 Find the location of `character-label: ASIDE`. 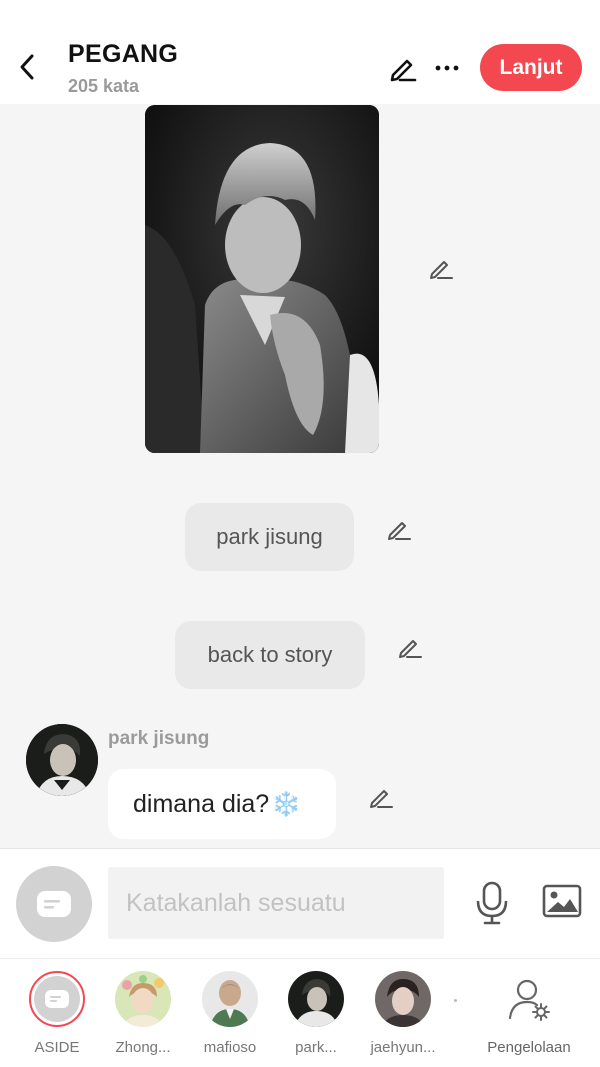

character-label: ASIDE is located at coordinates (57, 1047).